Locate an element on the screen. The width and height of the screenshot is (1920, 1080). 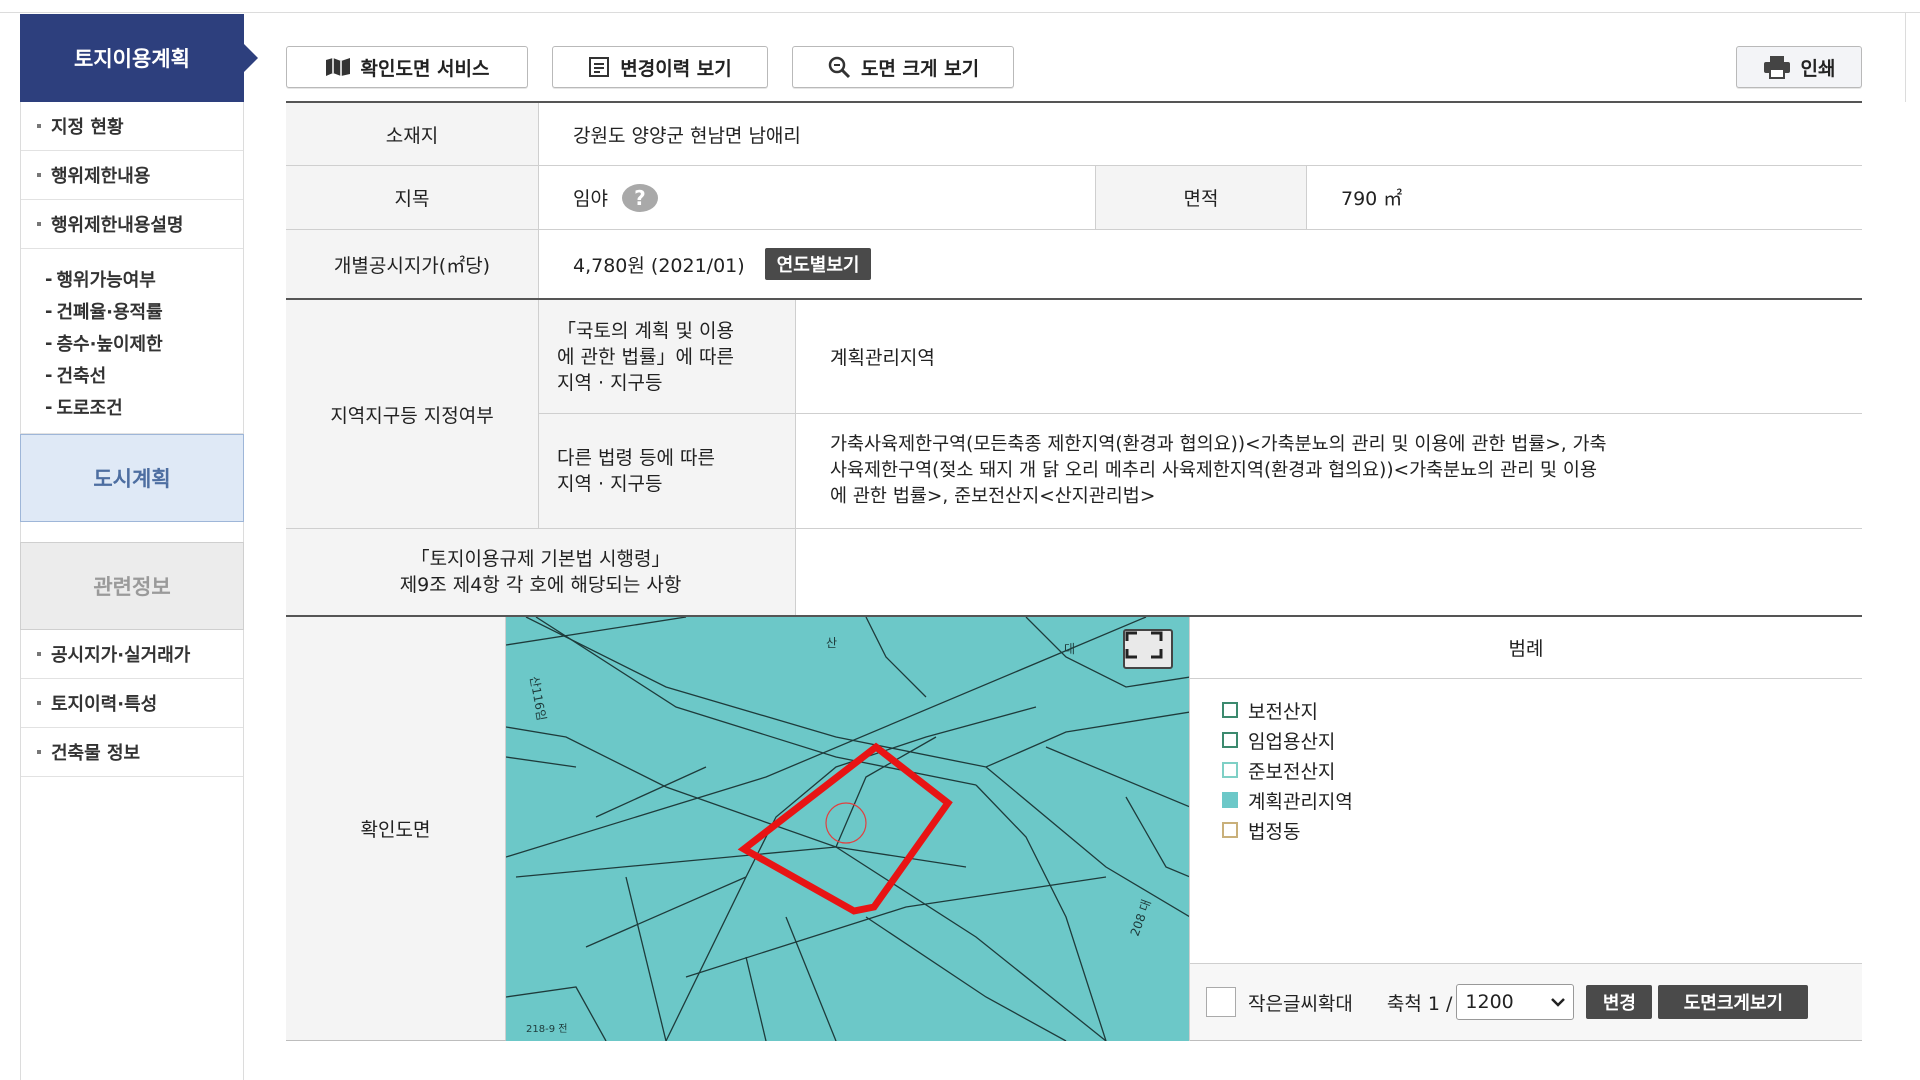
zone-header: 지역지구등 지정여부 is located at coordinates (412, 414).